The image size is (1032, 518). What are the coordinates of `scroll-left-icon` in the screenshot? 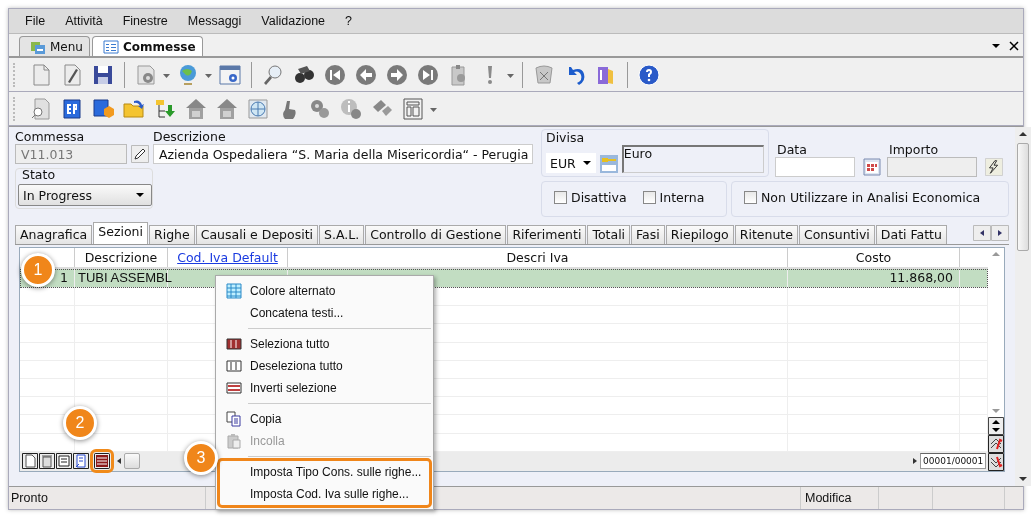 It's located at (982, 233).